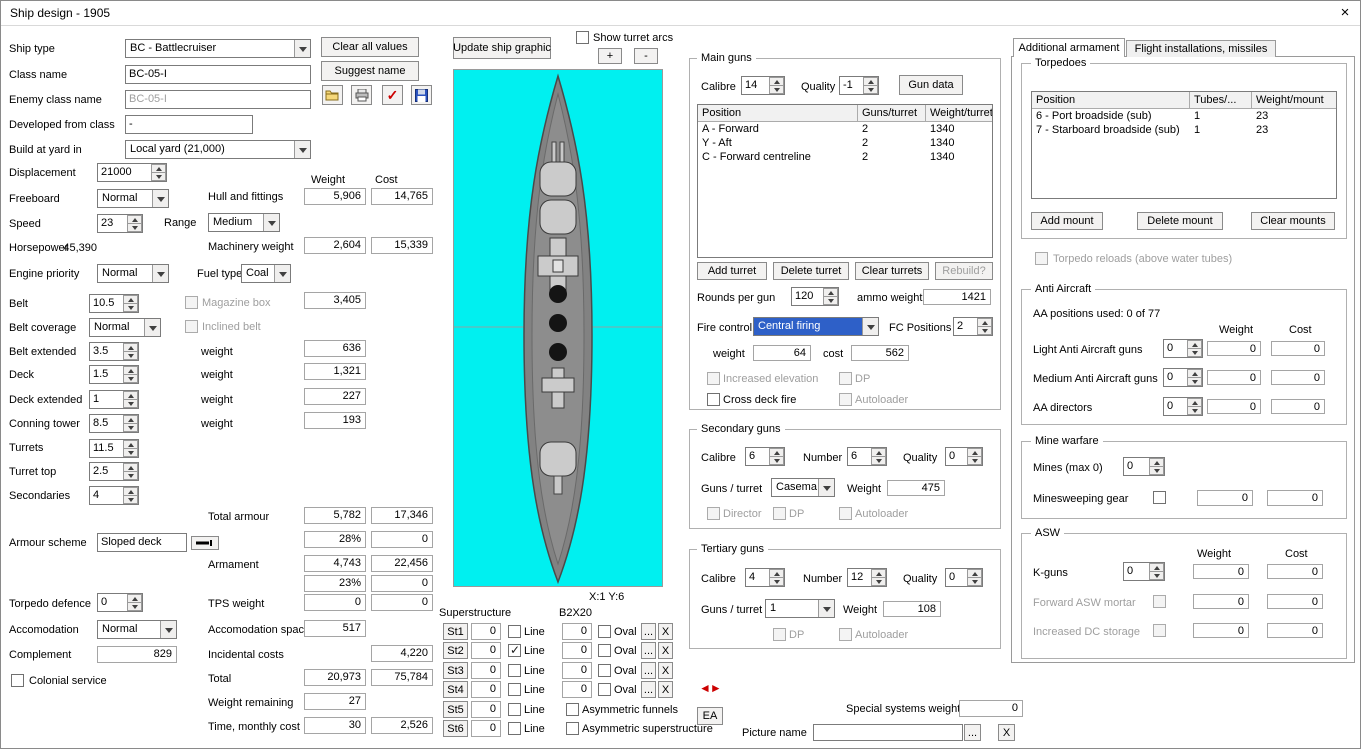 This screenshot has width=1361, height=749. I want to click on light-aa-spinner: 0, so click(1183, 348).